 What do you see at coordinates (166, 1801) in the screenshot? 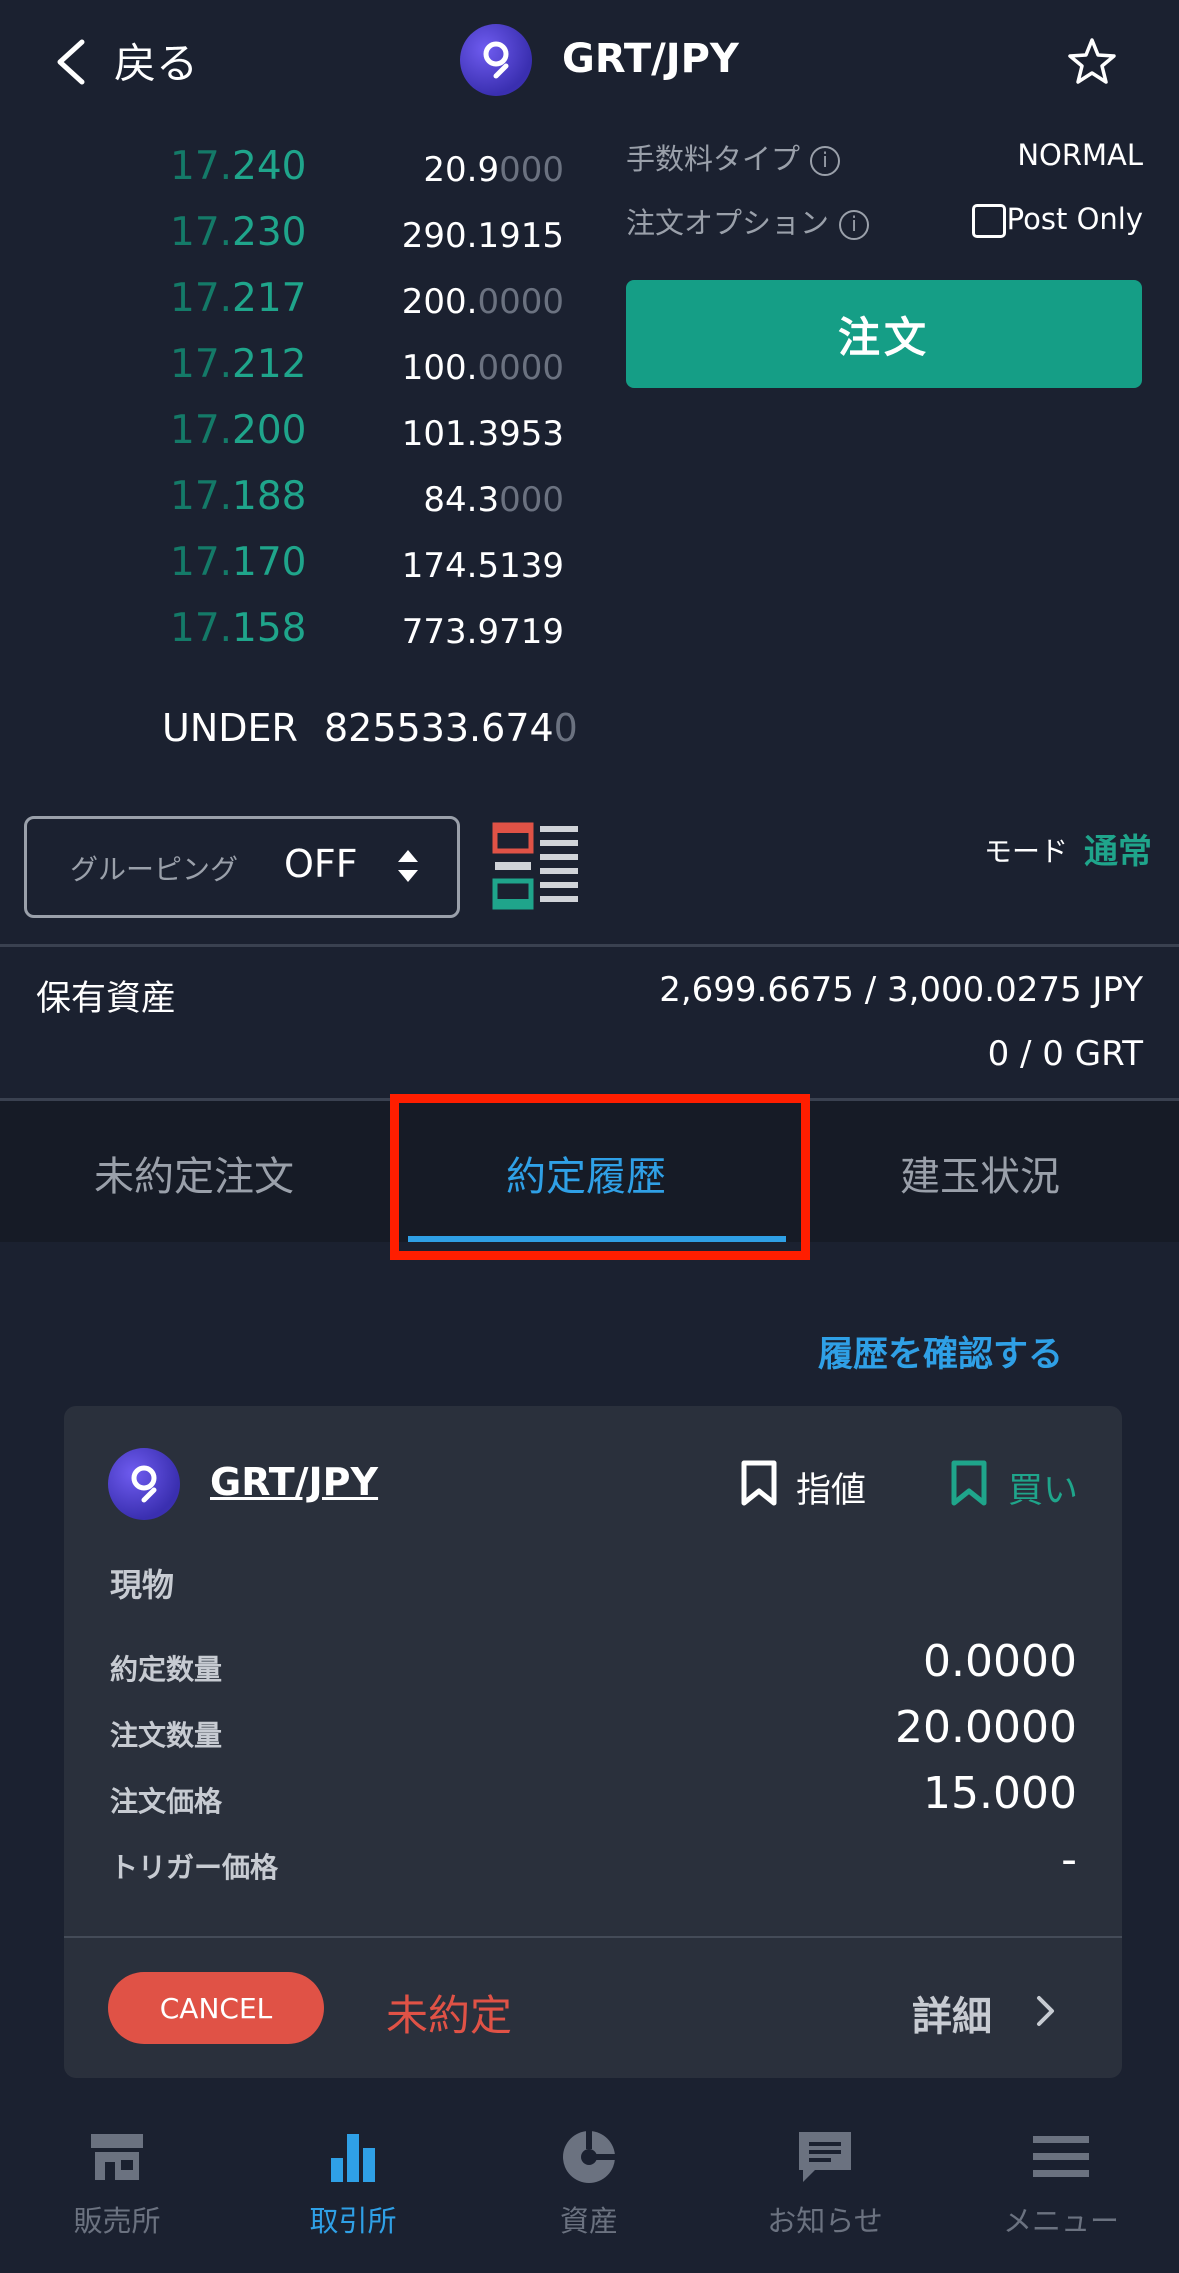
I see `order-price-label: 注文価格` at bounding box center [166, 1801].